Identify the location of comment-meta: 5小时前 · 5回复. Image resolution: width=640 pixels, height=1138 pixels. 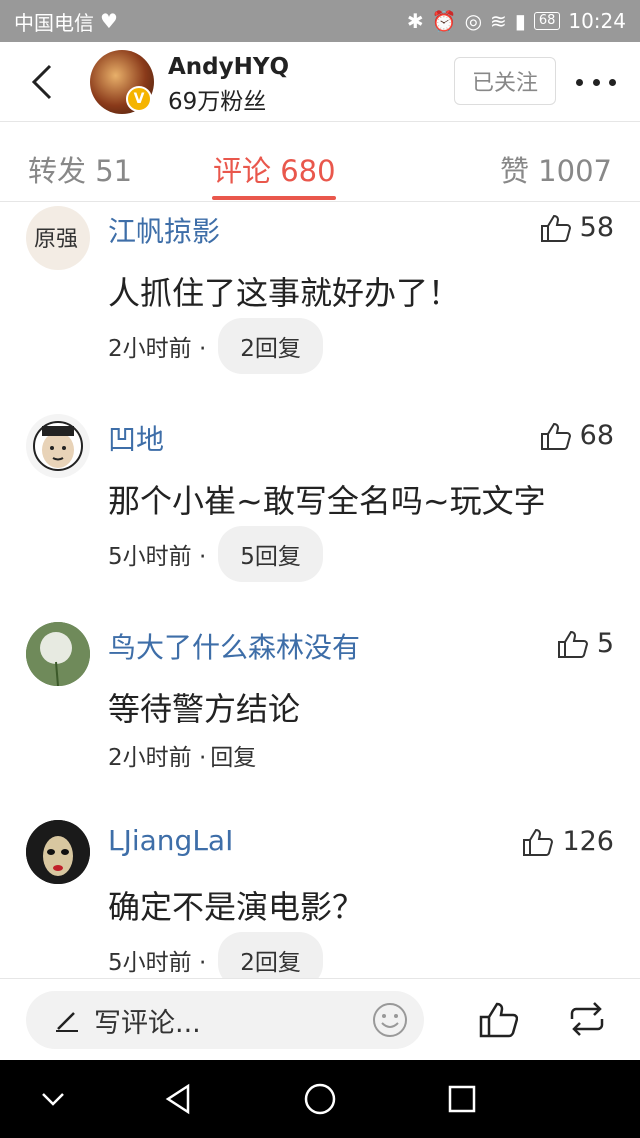
(215, 554).